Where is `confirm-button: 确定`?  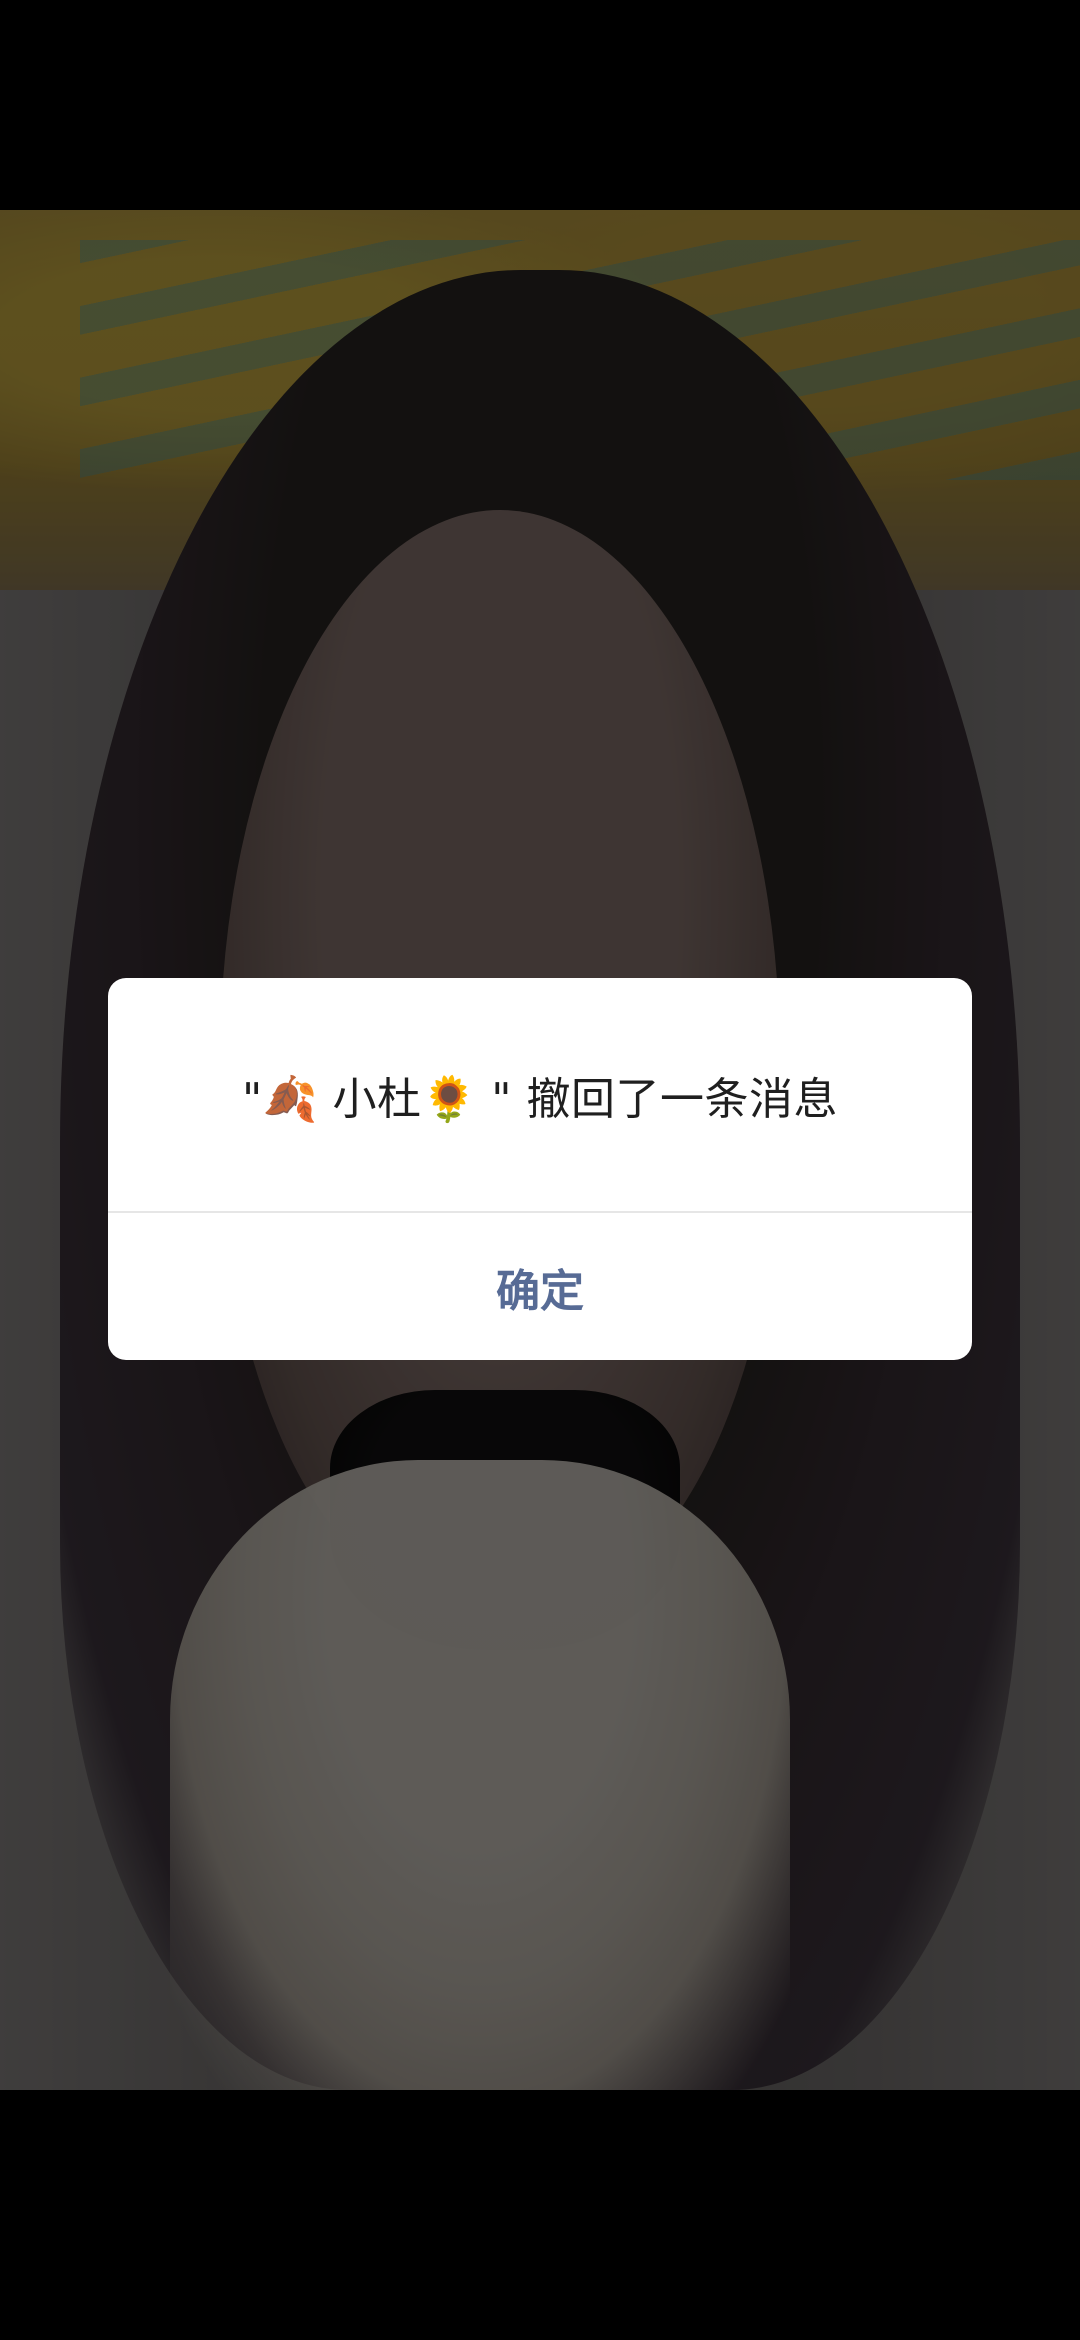 confirm-button: 确定 is located at coordinates (540, 1286).